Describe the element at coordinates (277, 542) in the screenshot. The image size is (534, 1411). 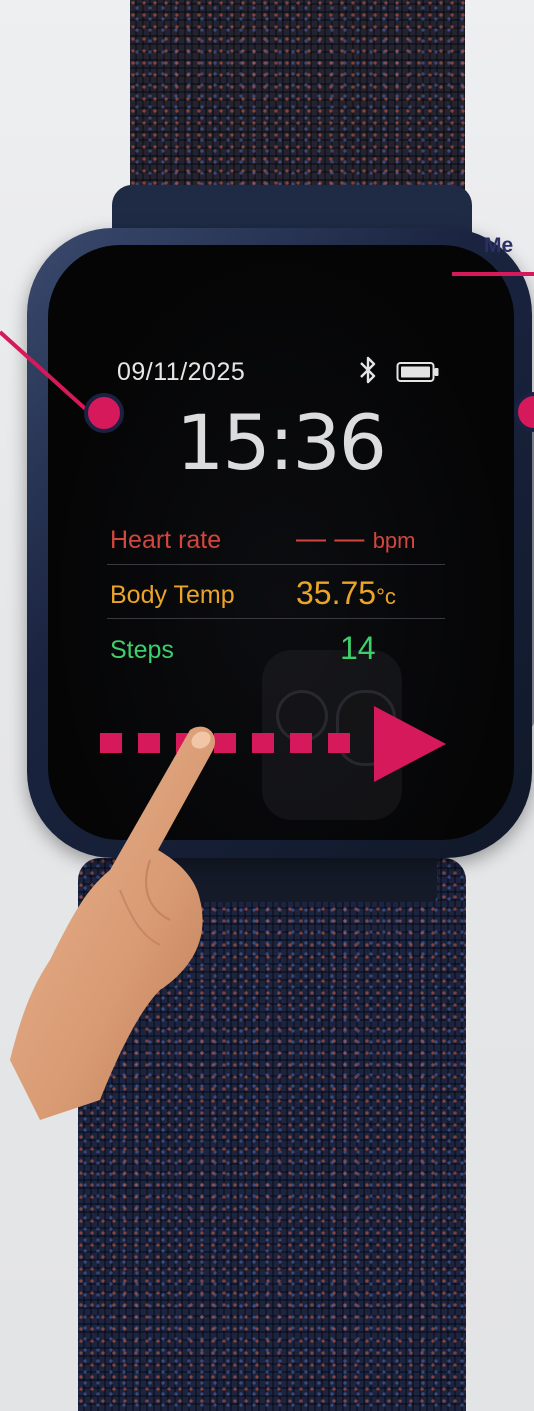
I see `heart-rate-row: Heart rate — — bpm` at that location.